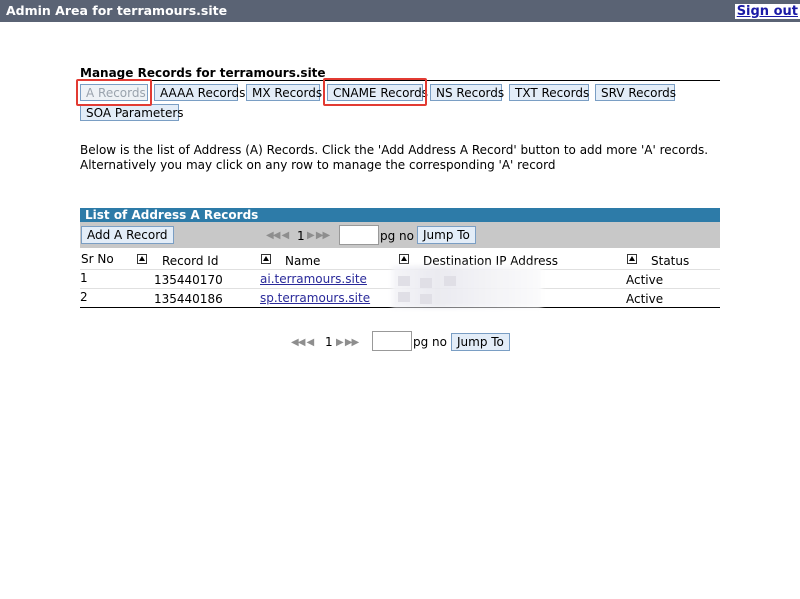 This screenshot has width=800, height=599. What do you see at coordinates (315, 298) in the screenshot?
I see `row-2-name-link: sp.terramours.site` at bounding box center [315, 298].